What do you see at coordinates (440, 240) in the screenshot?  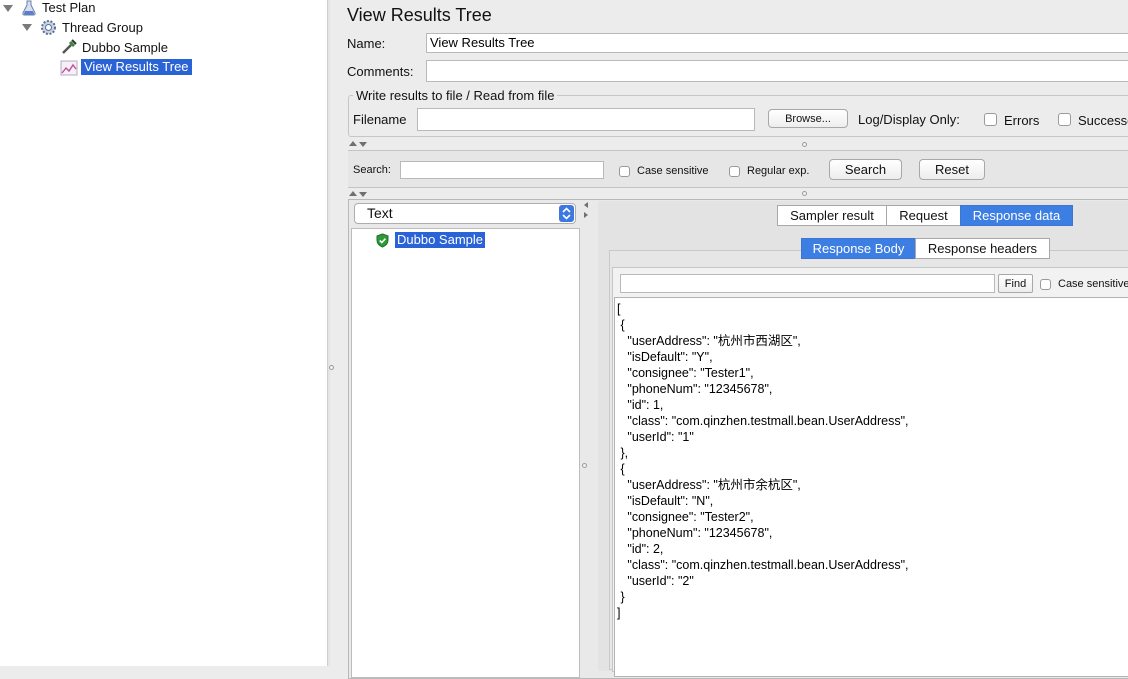 I see `sample-item-dubbo-sample: Dubbo Sample` at bounding box center [440, 240].